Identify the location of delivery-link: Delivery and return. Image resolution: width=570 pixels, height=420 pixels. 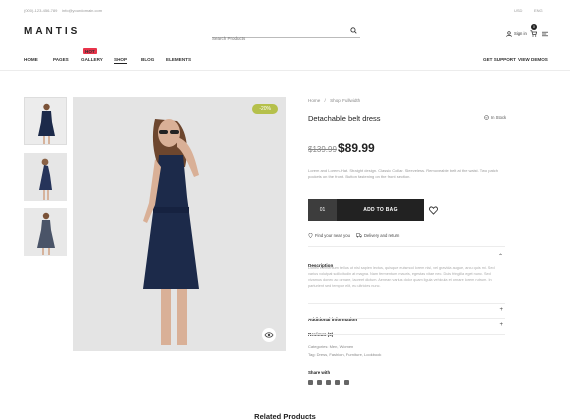
(381, 235).